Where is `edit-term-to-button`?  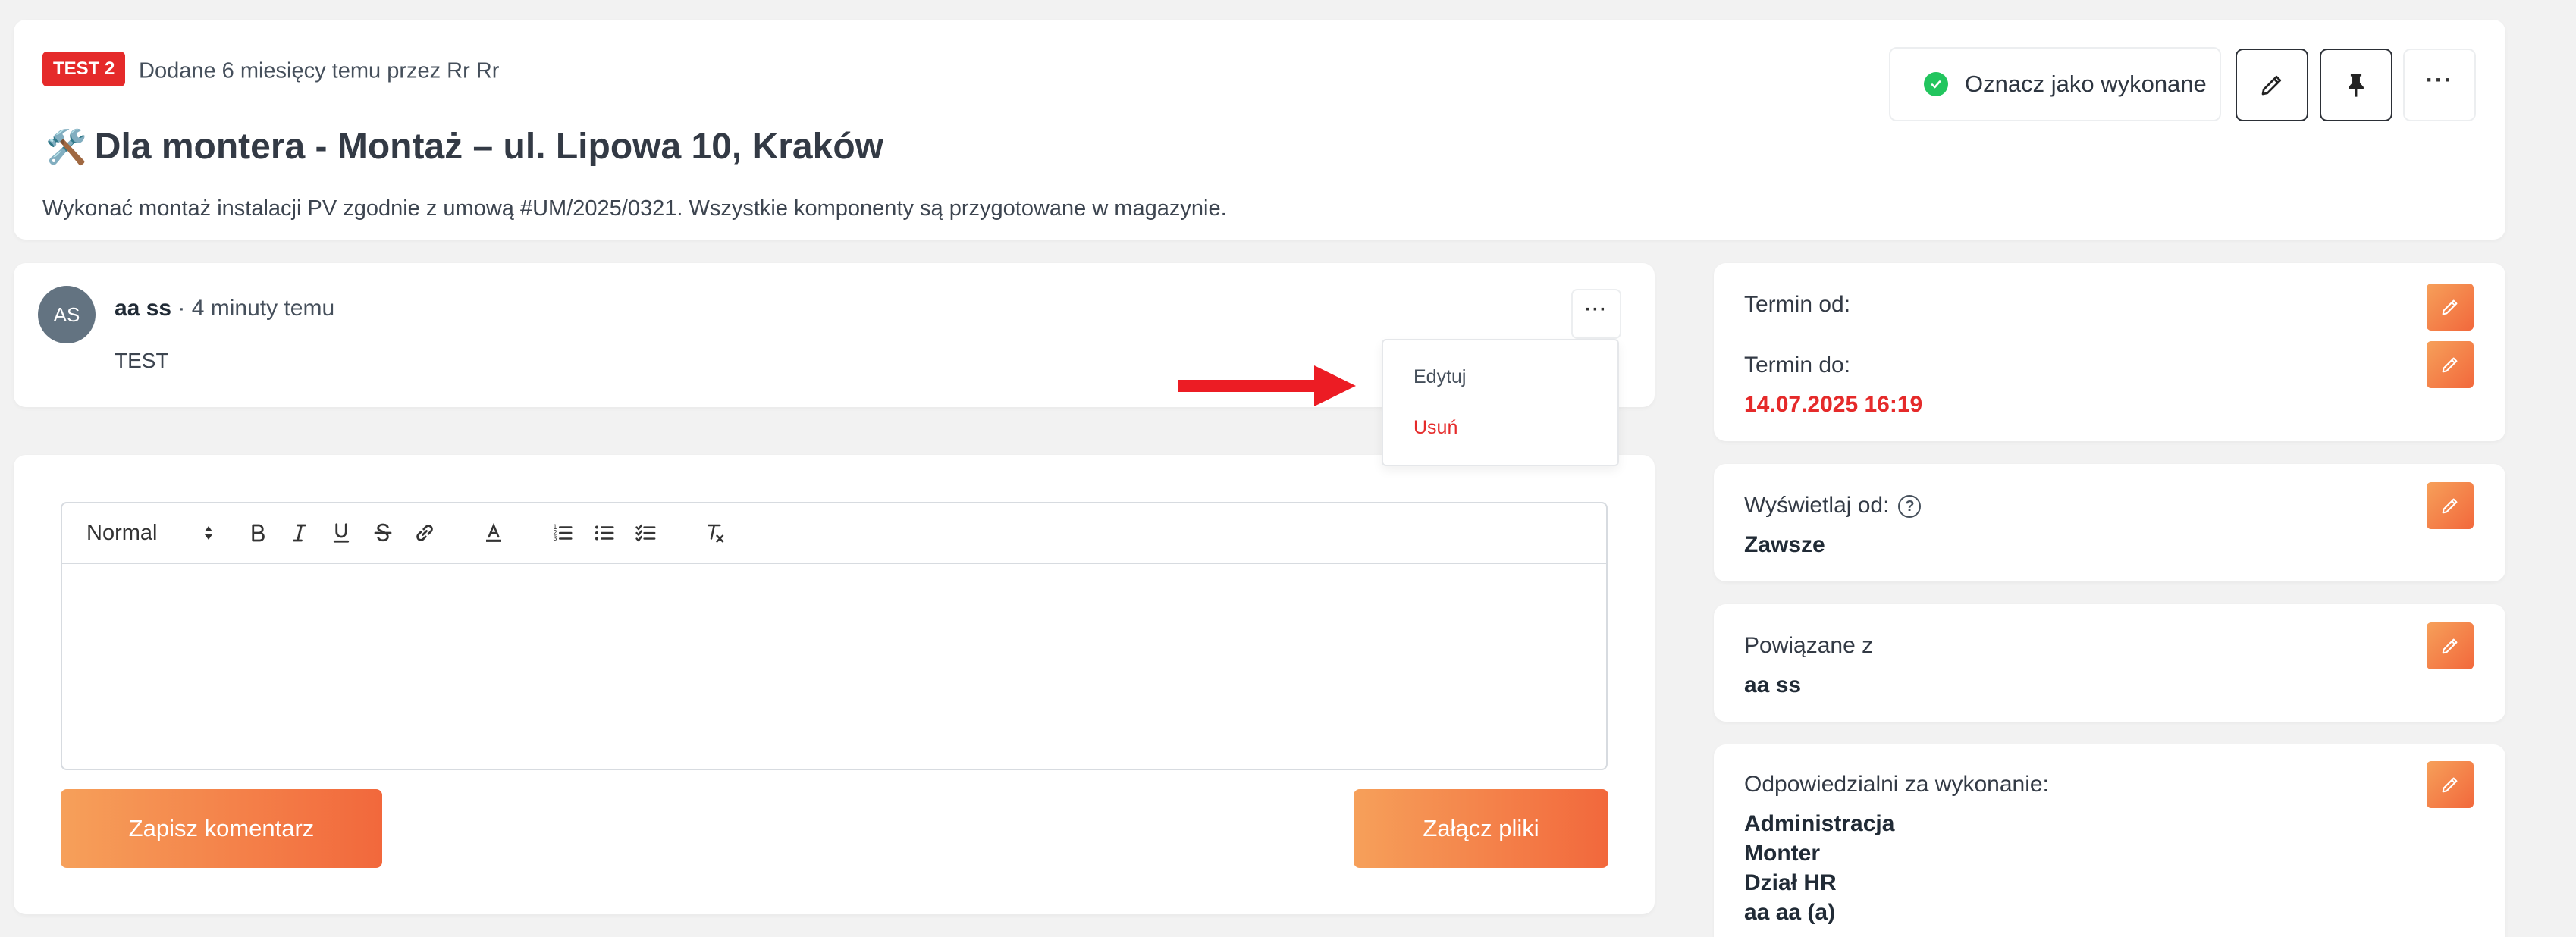 edit-term-to-button is located at coordinates (2450, 364).